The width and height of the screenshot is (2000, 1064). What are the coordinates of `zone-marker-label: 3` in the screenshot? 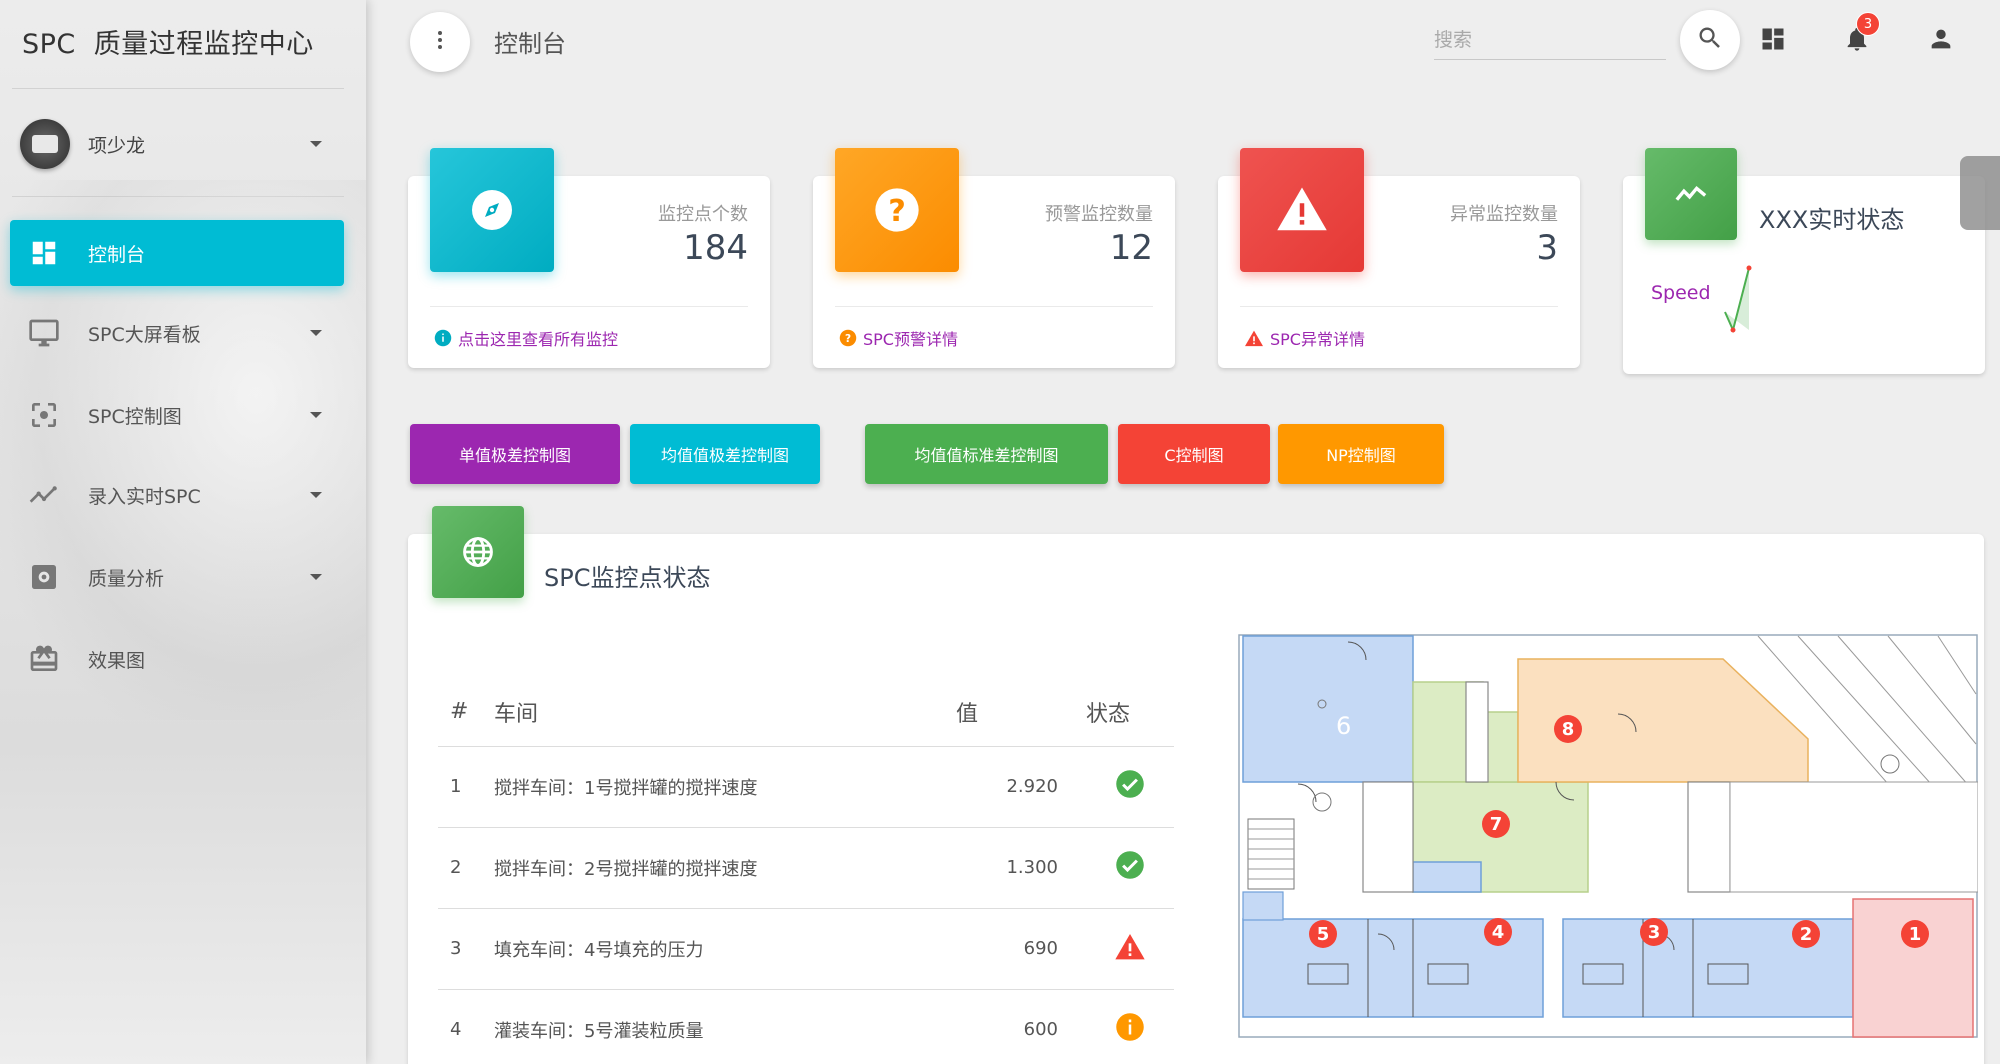 It's located at (1654, 932).